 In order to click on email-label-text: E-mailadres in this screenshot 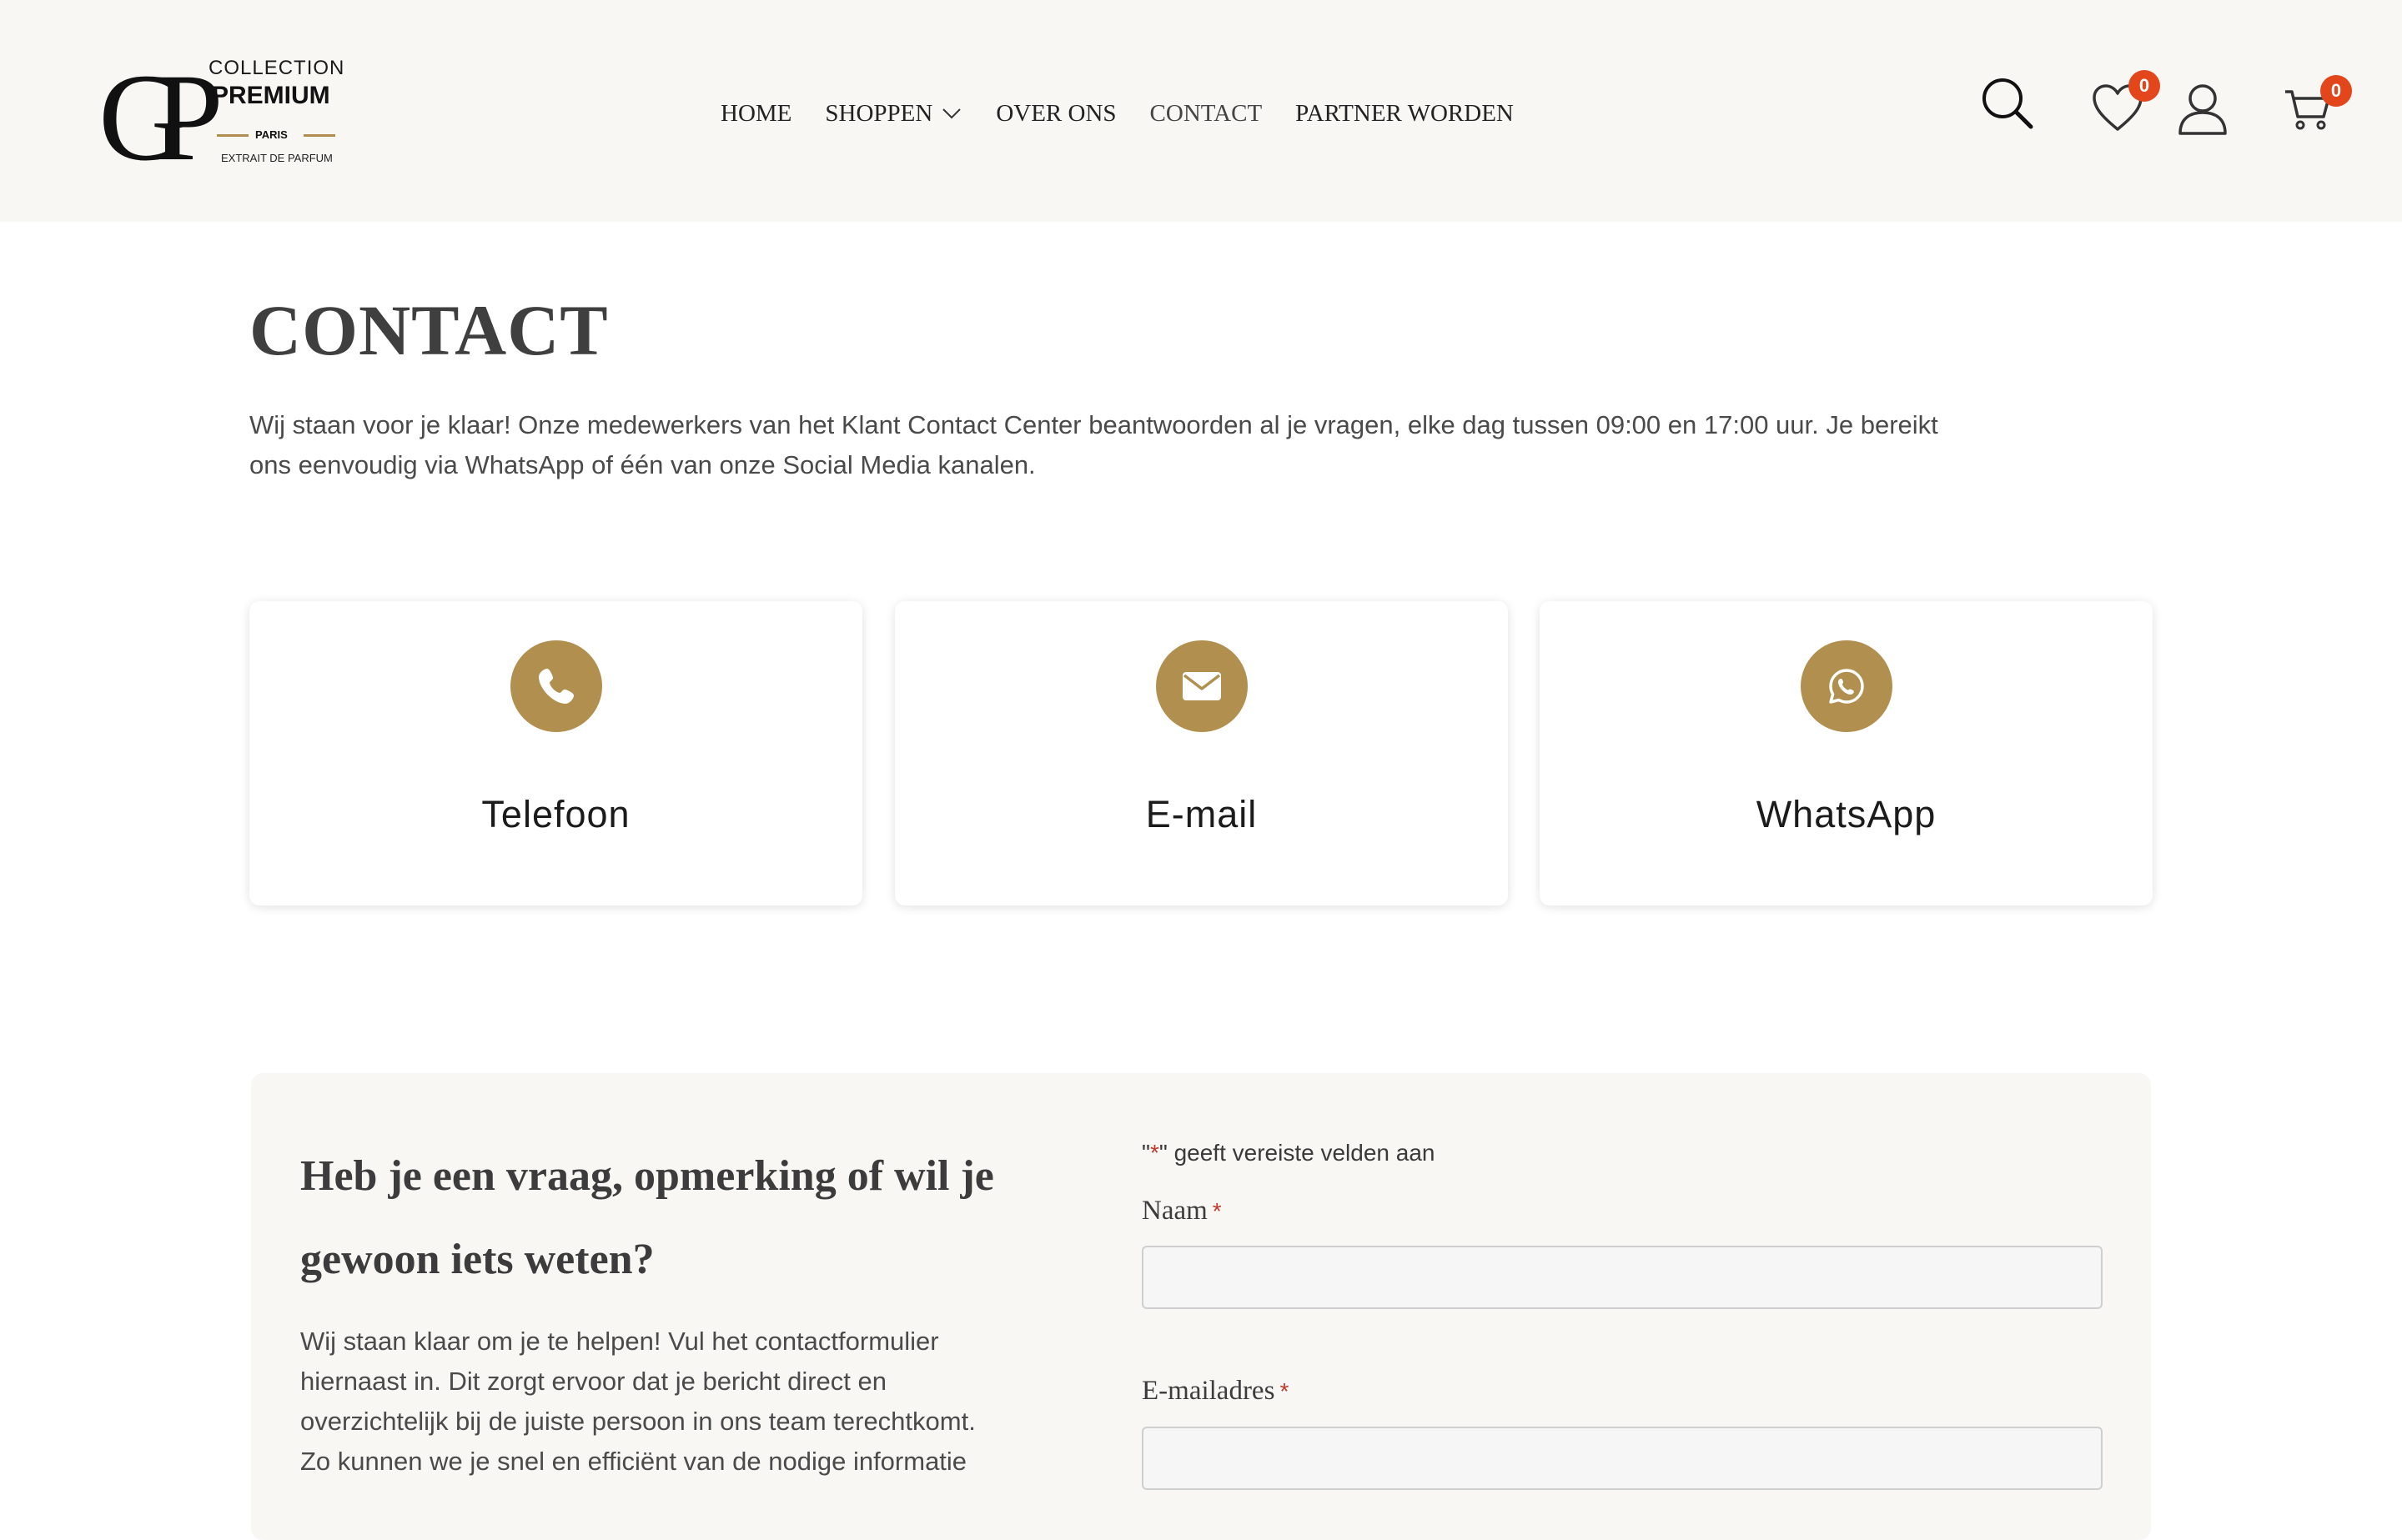, I will do `click(1209, 1391)`.